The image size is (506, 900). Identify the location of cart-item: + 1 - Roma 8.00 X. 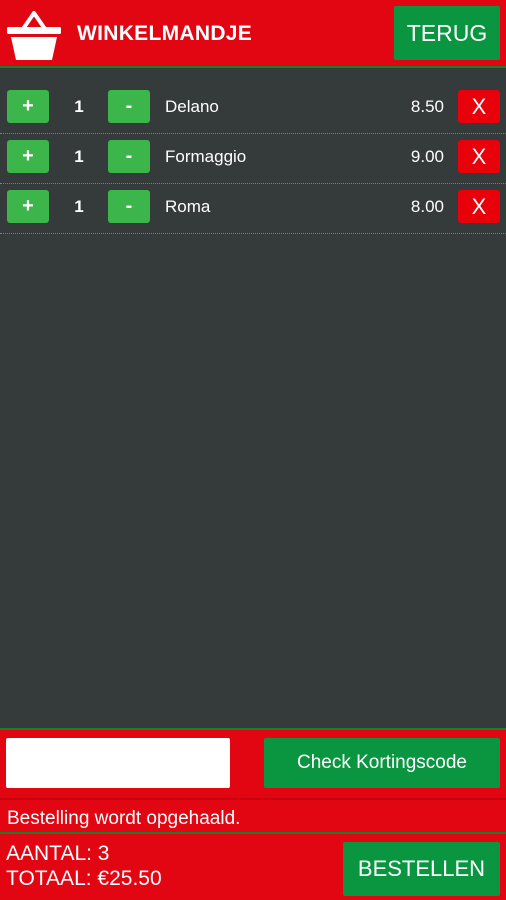
(253, 209).